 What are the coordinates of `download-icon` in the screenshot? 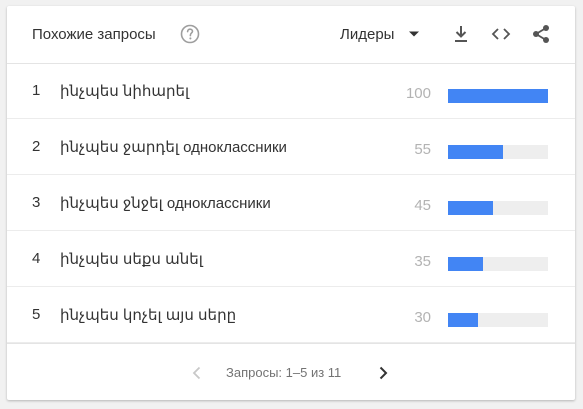 It's located at (461, 34).